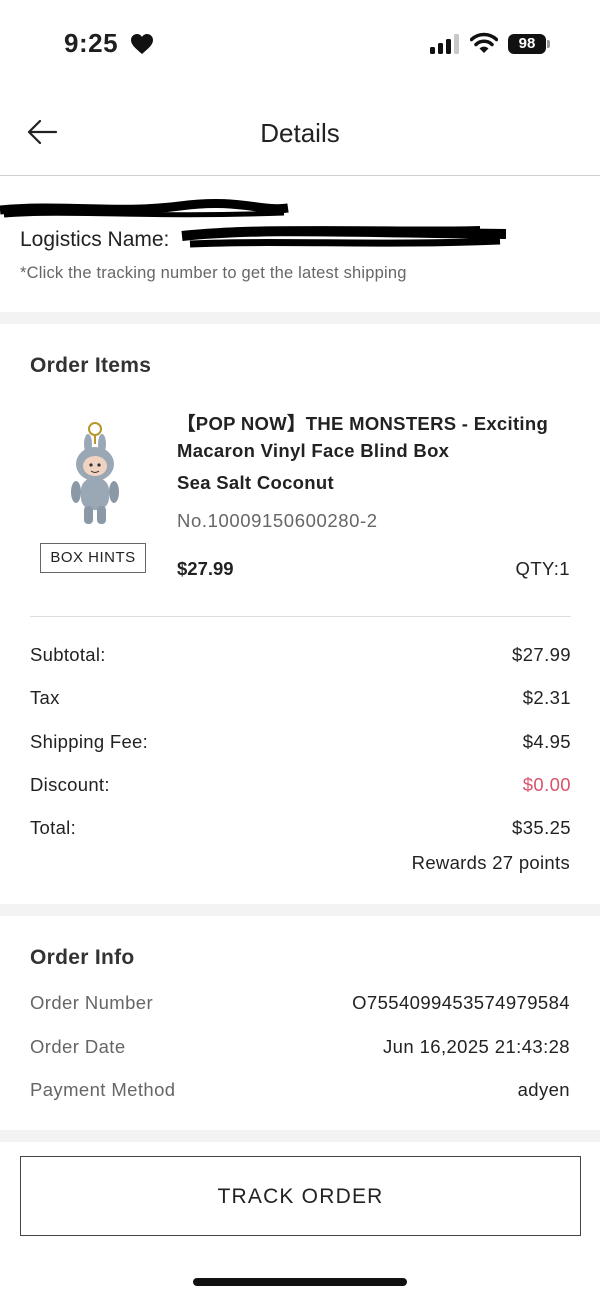  I want to click on payment-method-label: Payment Method, so click(103, 1089).